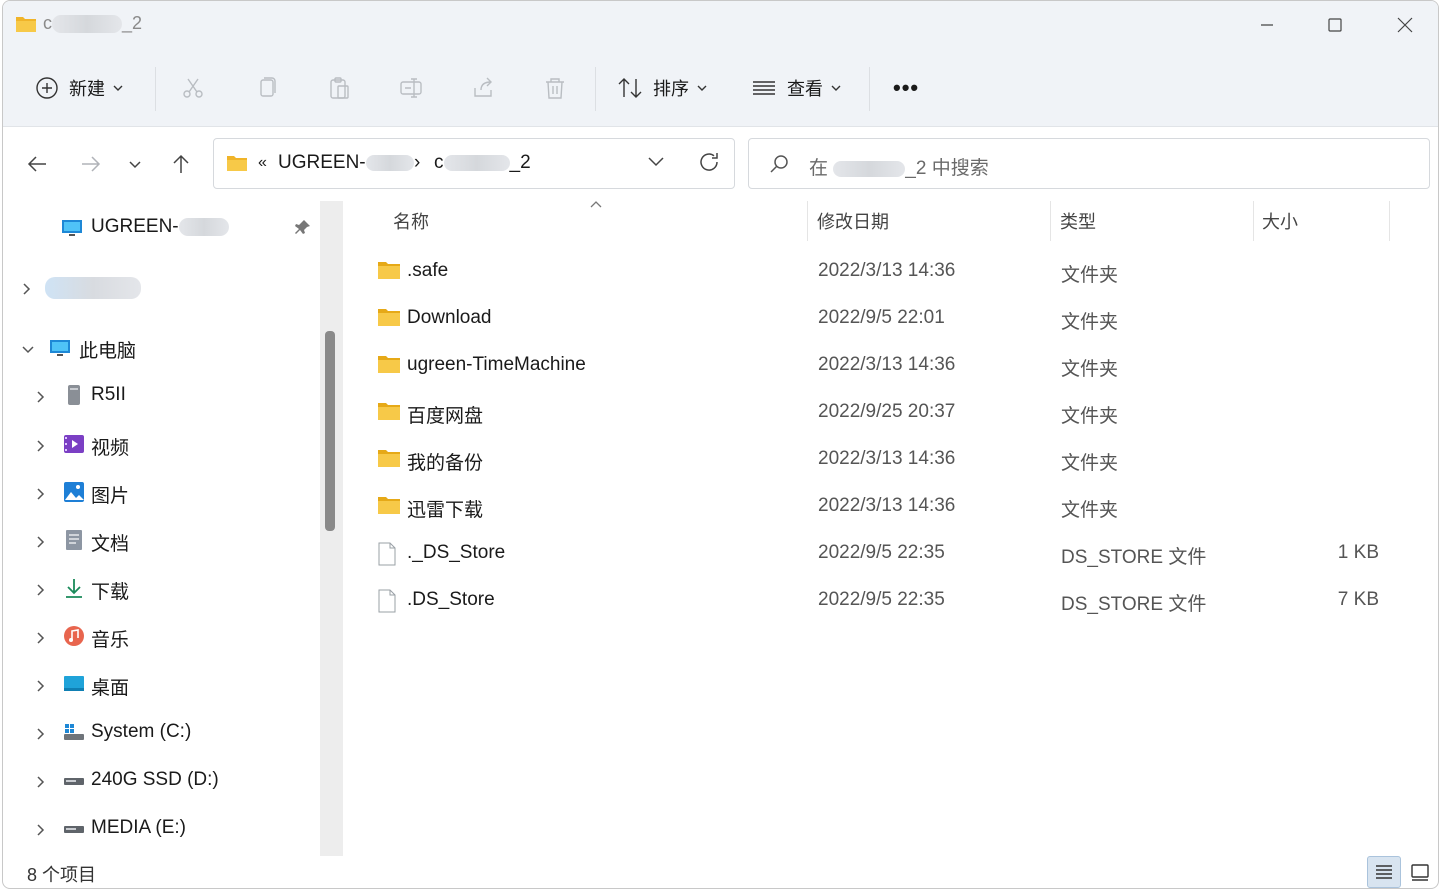 Image resolution: width=1440 pixels, height=891 pixels. I want to click on address-dropdown-button, so click(659, 164).